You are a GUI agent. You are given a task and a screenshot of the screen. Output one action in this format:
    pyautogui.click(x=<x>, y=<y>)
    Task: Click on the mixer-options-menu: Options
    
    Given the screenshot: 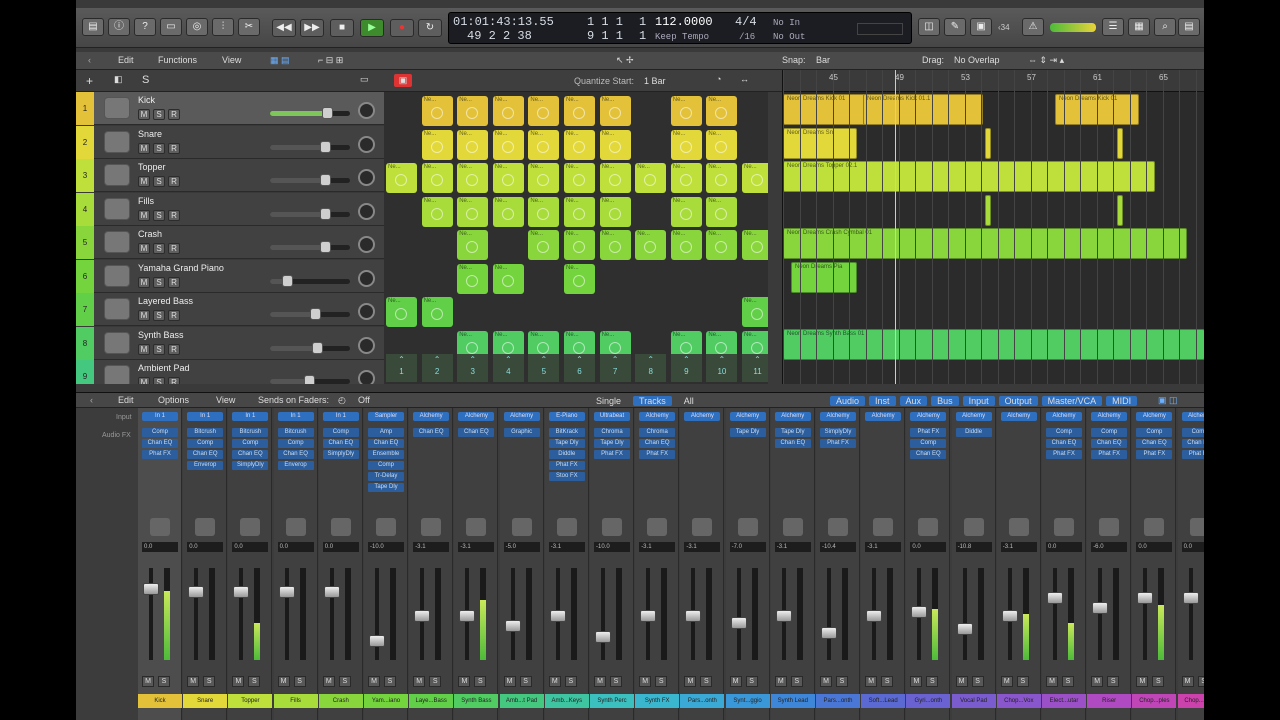 What is the action you would take?
    pyautogui.click(x=173, y=400)
    